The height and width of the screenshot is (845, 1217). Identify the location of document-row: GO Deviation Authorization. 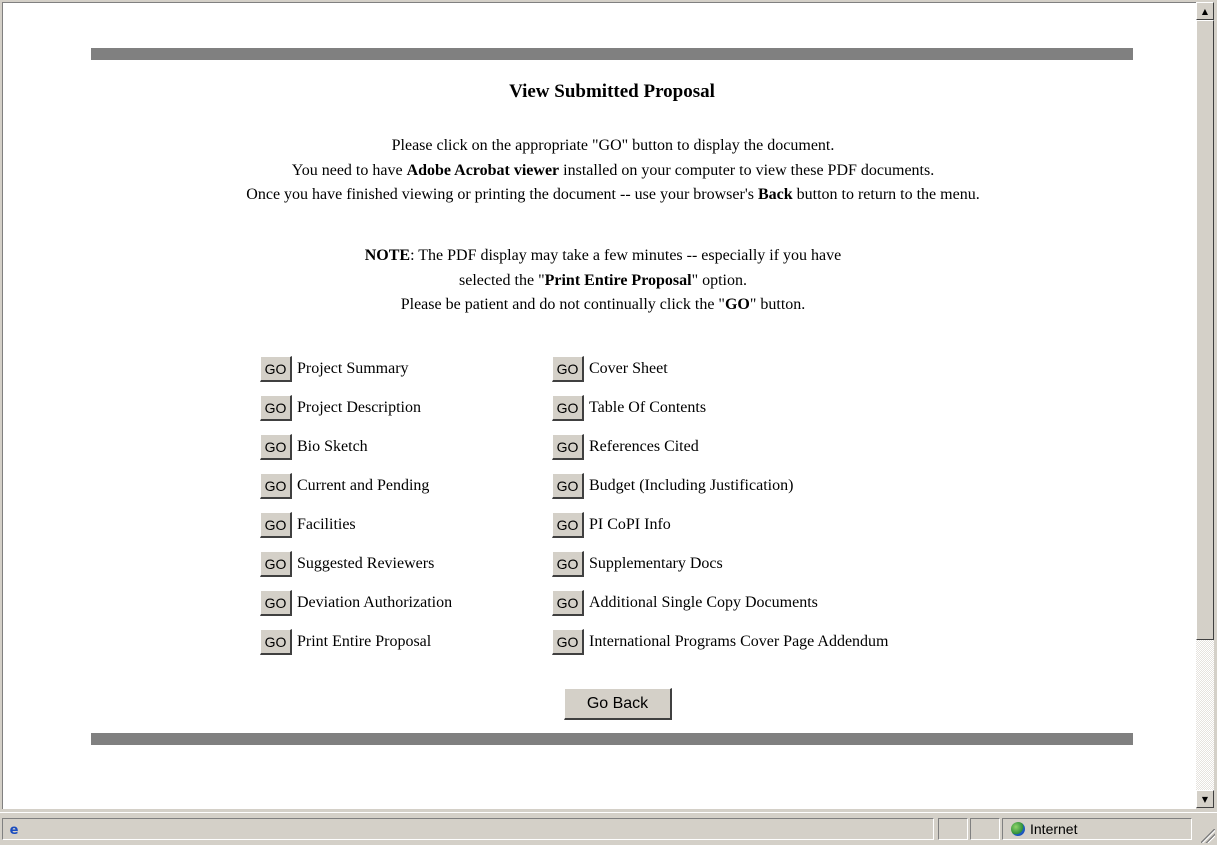
(356, 603).